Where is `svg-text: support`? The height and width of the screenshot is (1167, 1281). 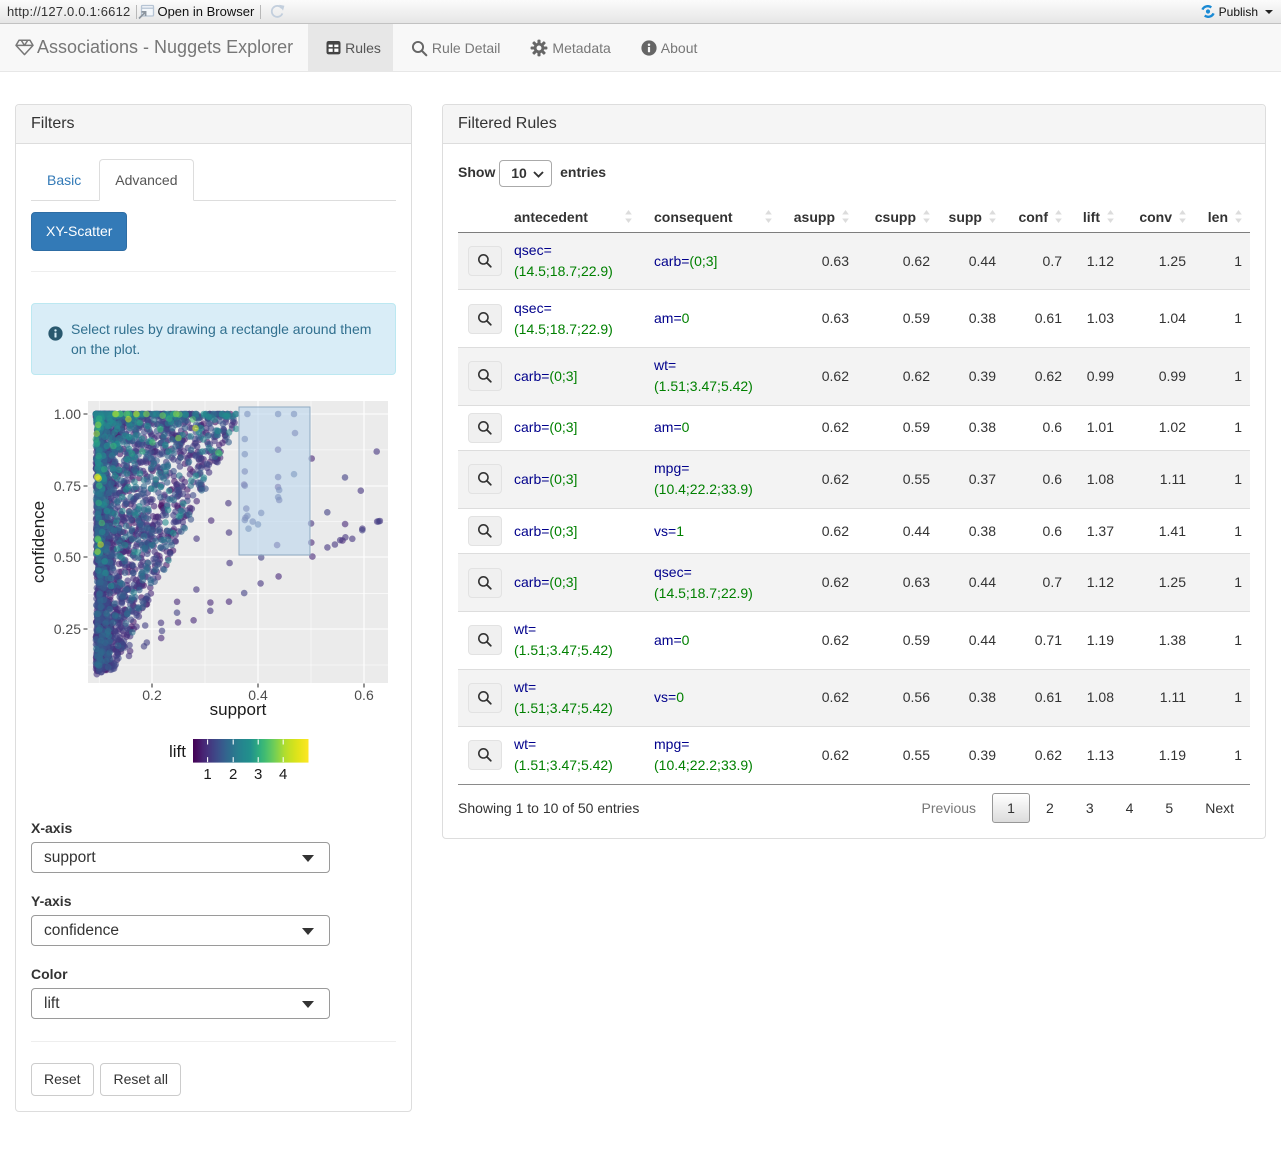
svg-text: support is located at coordinates (238, 709).